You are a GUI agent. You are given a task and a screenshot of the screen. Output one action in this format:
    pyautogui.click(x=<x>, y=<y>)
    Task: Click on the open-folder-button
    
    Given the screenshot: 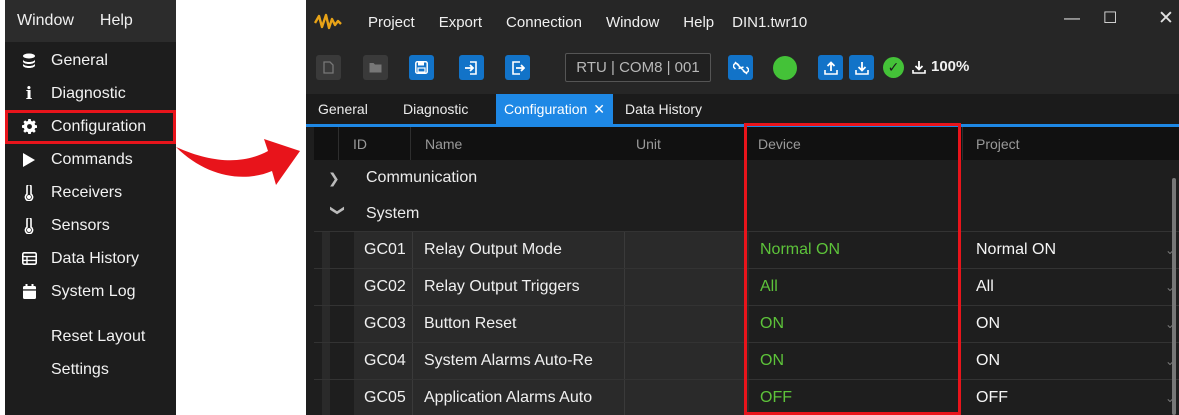 What is the action you would take?
    pyautogui.click(x=375, y=67)
    